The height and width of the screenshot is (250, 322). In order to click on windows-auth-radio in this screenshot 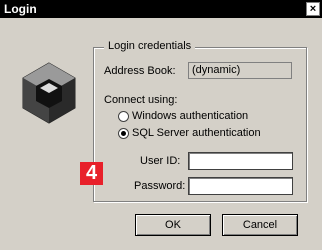, I will do `click(123, 116)`.